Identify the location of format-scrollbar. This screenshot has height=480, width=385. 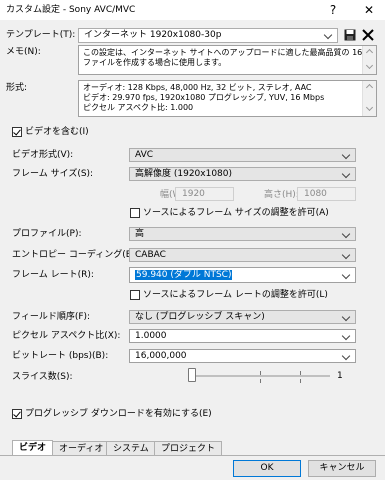
(369, 98).